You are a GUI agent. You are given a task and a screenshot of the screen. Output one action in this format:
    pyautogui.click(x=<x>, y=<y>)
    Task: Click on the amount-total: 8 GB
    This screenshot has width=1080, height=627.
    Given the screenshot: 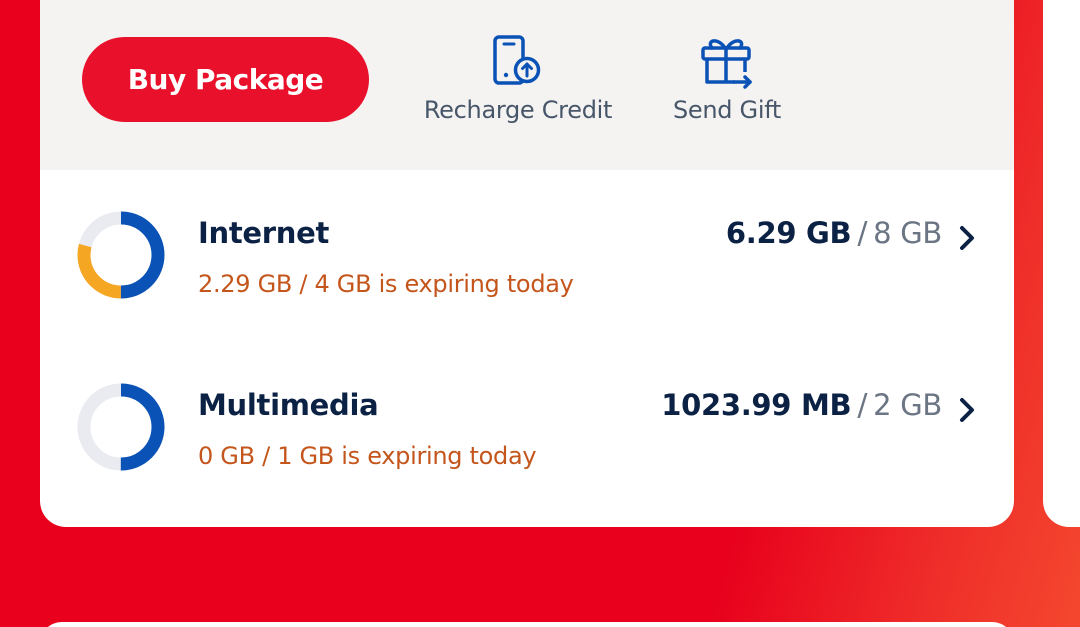 What is the action you would take?
    pyautogui.click(x=907, y=233)
    